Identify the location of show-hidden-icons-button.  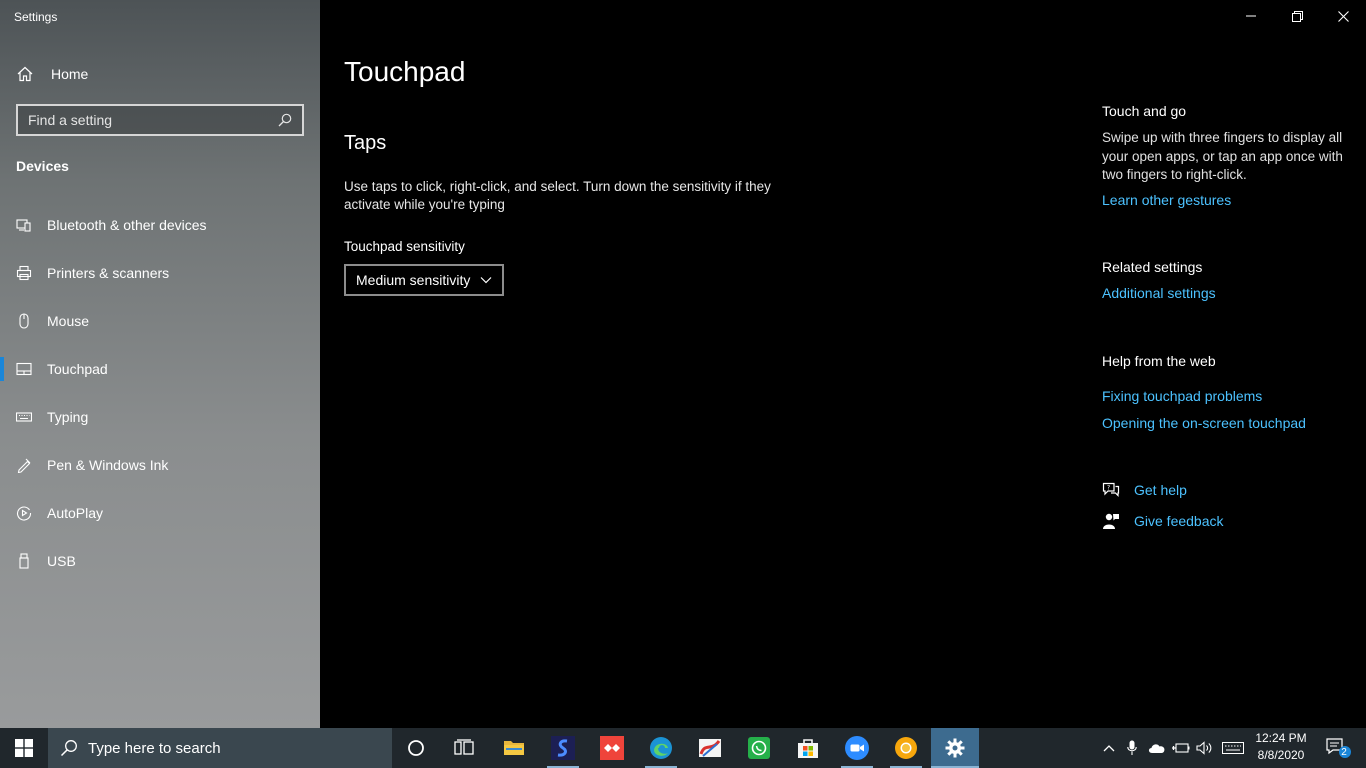
(1109, 748).